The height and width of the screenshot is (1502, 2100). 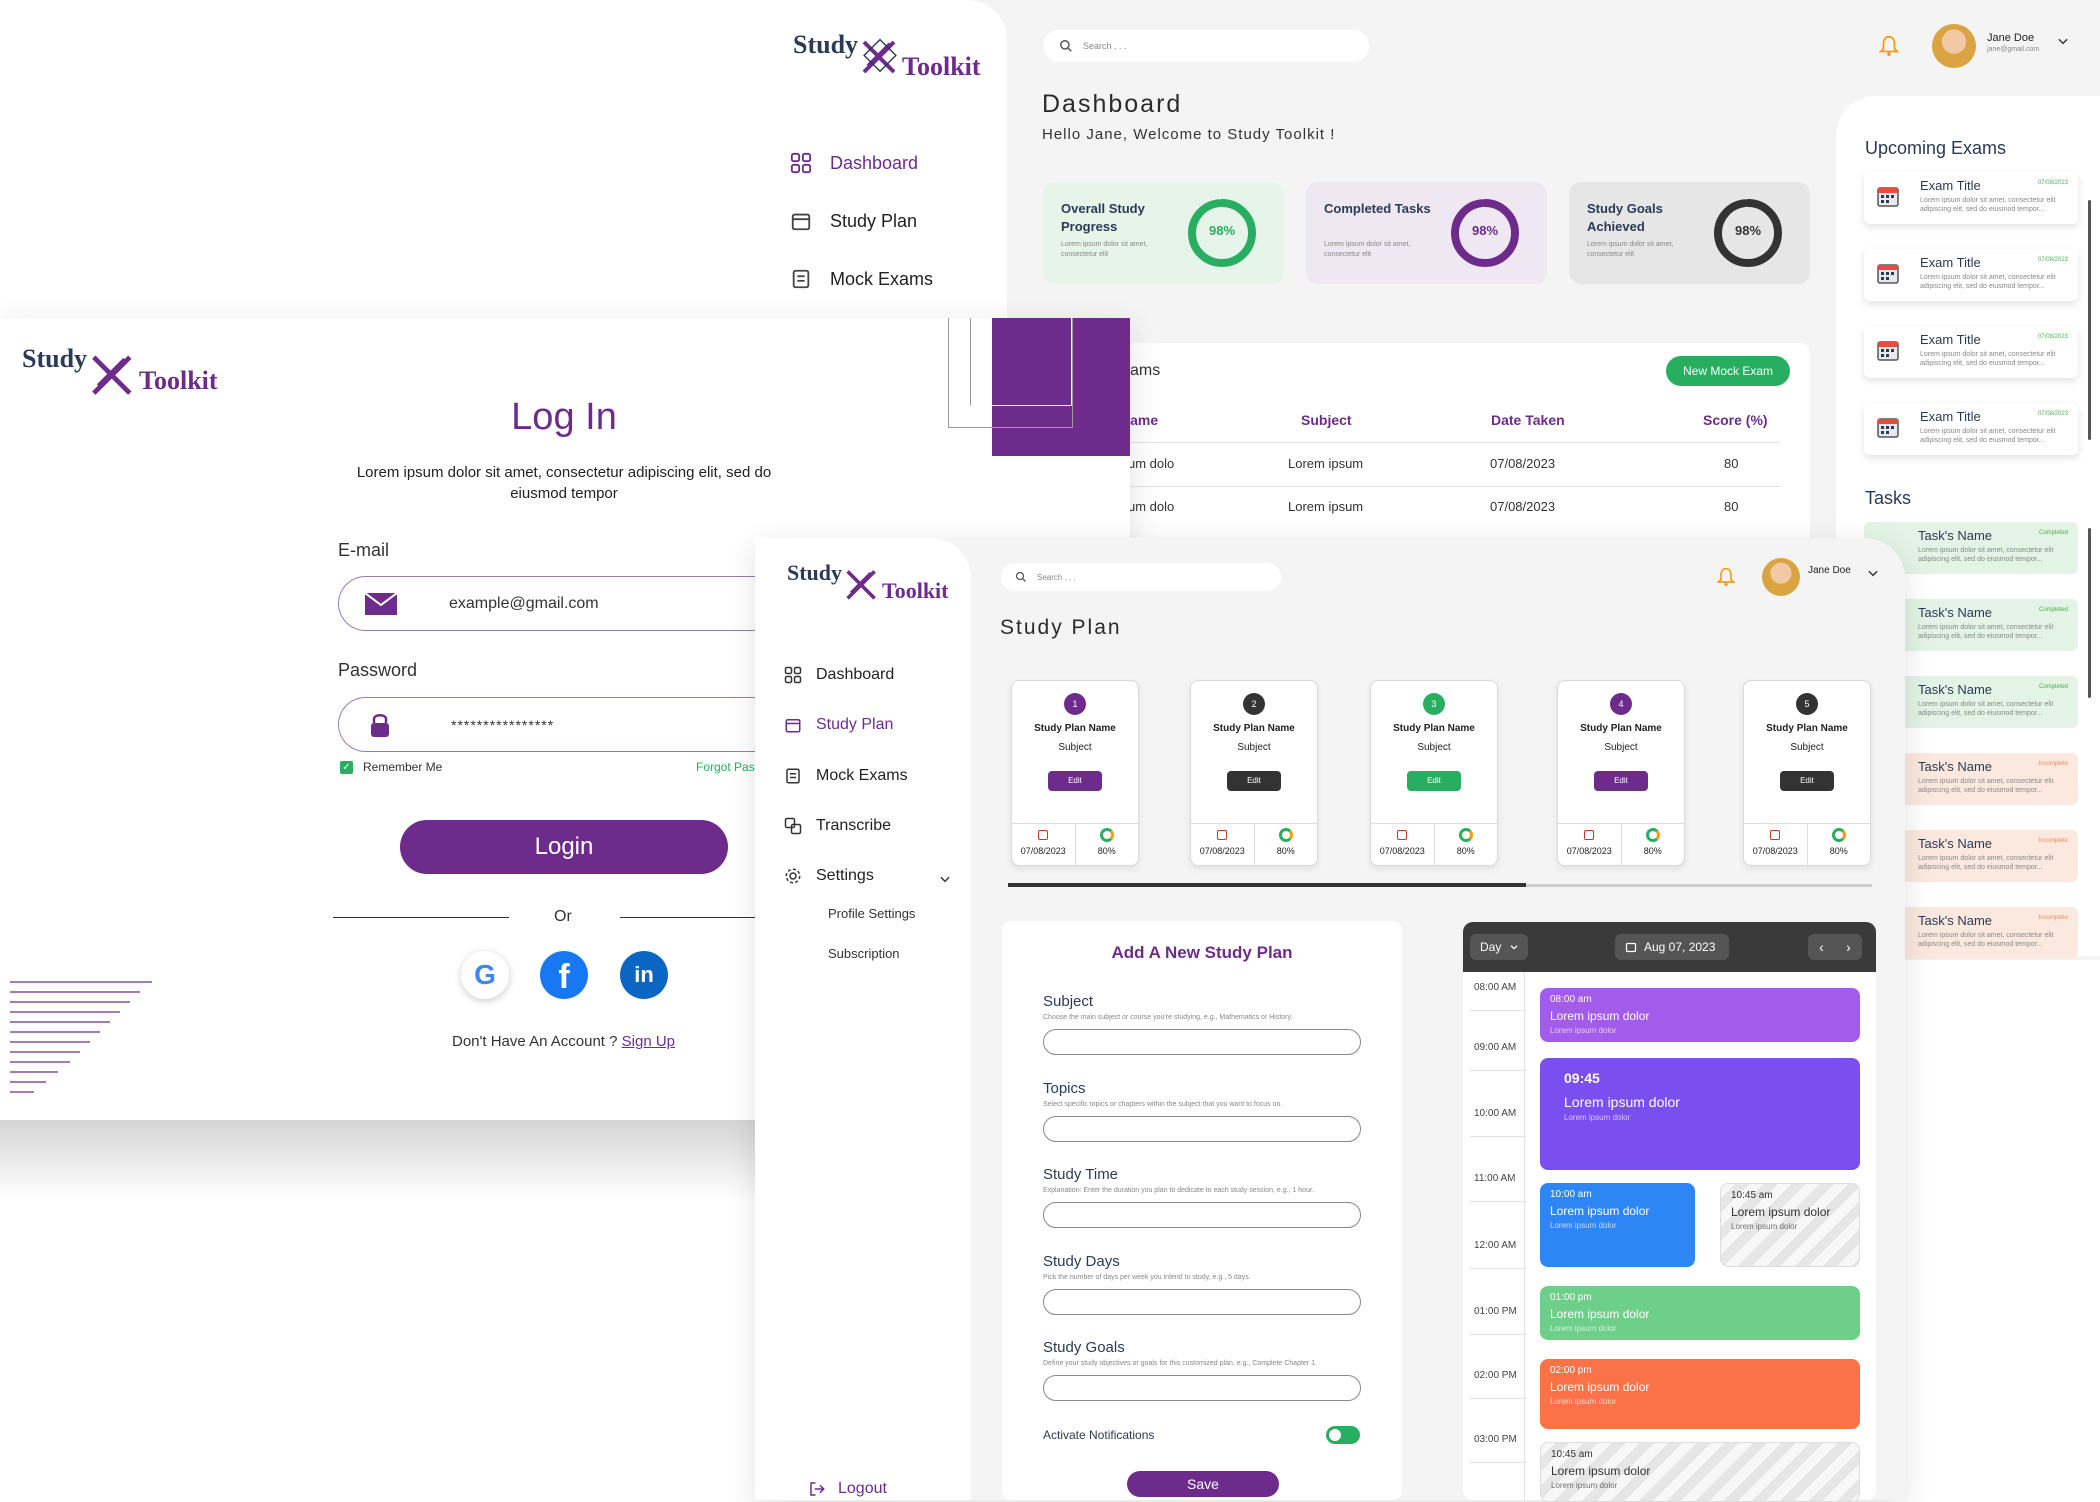 I want to click on nav-label: Settings, so click(x=845, y=875).